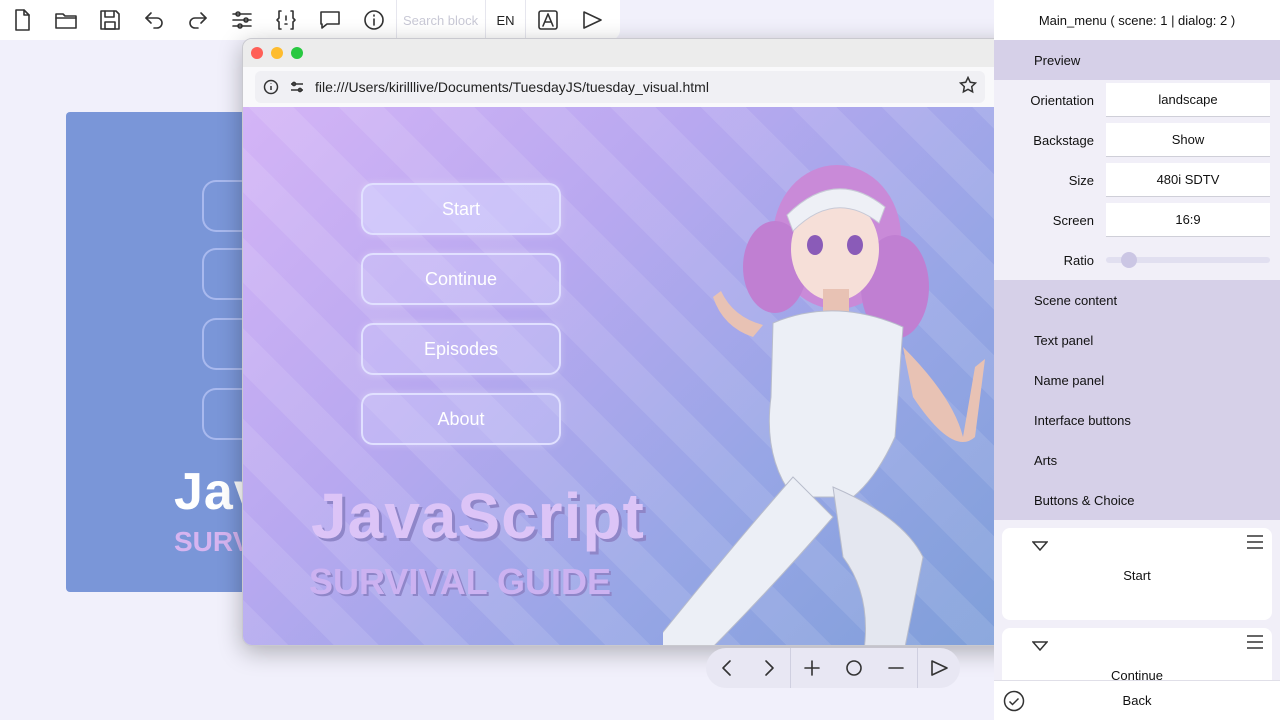 This screenshot has width=1280, height=720. What do you see at coordinates (1188, 140) in the screenshot?
I see `backstage-select: Show` at bounding box center [1188, 140].